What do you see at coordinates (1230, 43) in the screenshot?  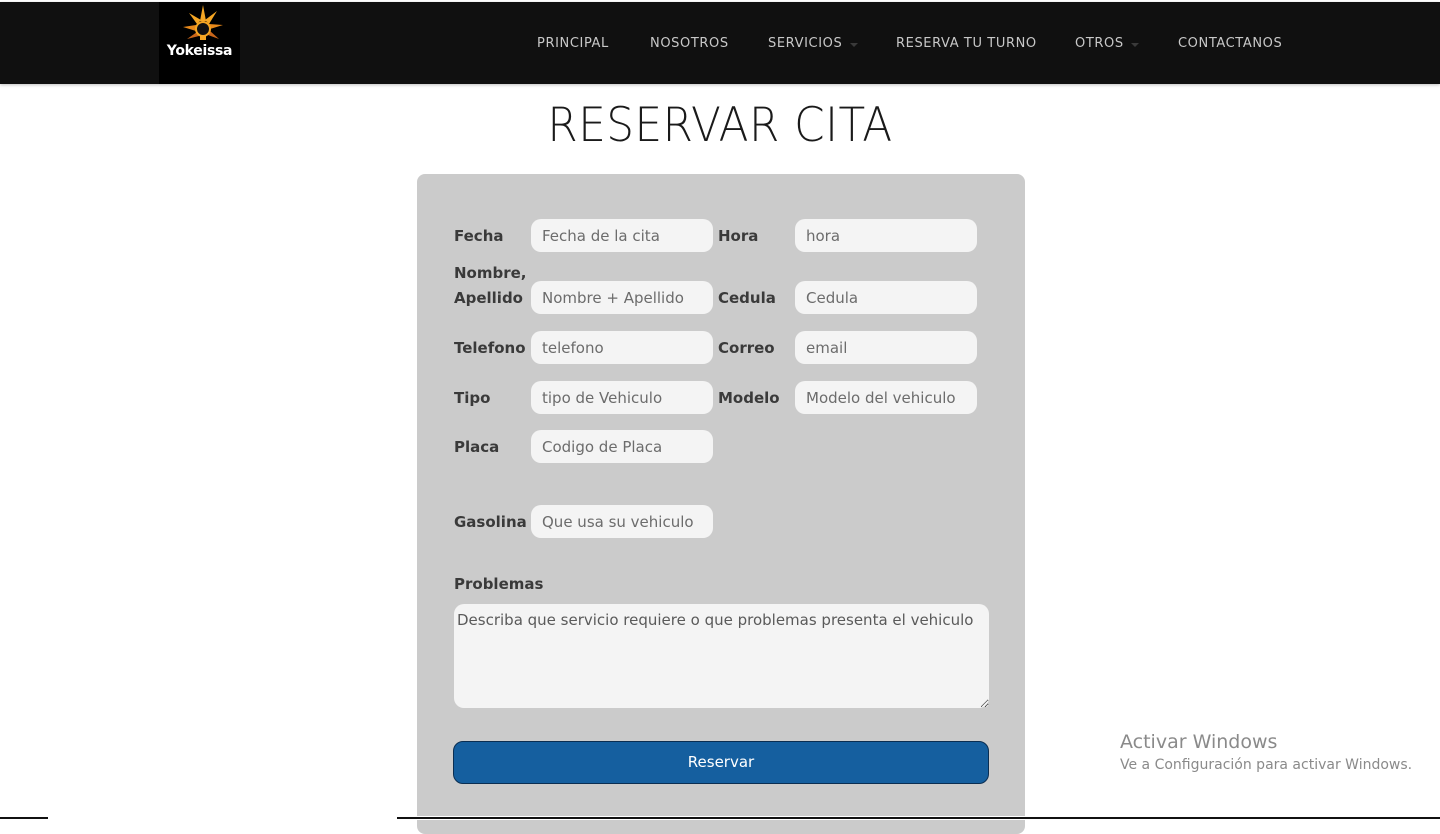 I see `nav-item-contactanos: CONTACTANOS` at bounding box center [1230, 43].